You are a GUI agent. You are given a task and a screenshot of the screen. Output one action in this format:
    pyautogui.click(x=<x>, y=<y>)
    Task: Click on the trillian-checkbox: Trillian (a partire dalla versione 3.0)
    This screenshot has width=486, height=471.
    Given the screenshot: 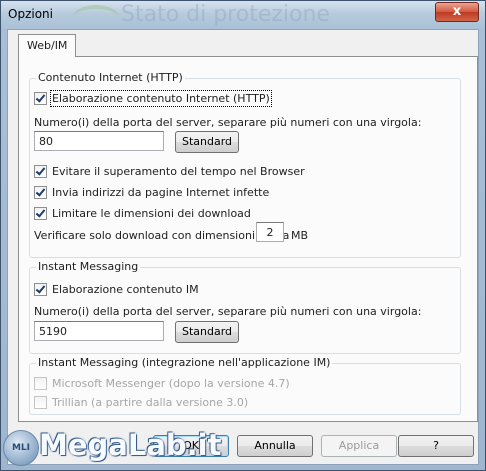 What is the action you would take?
    pyautogui.click(x=141, y=402)
    